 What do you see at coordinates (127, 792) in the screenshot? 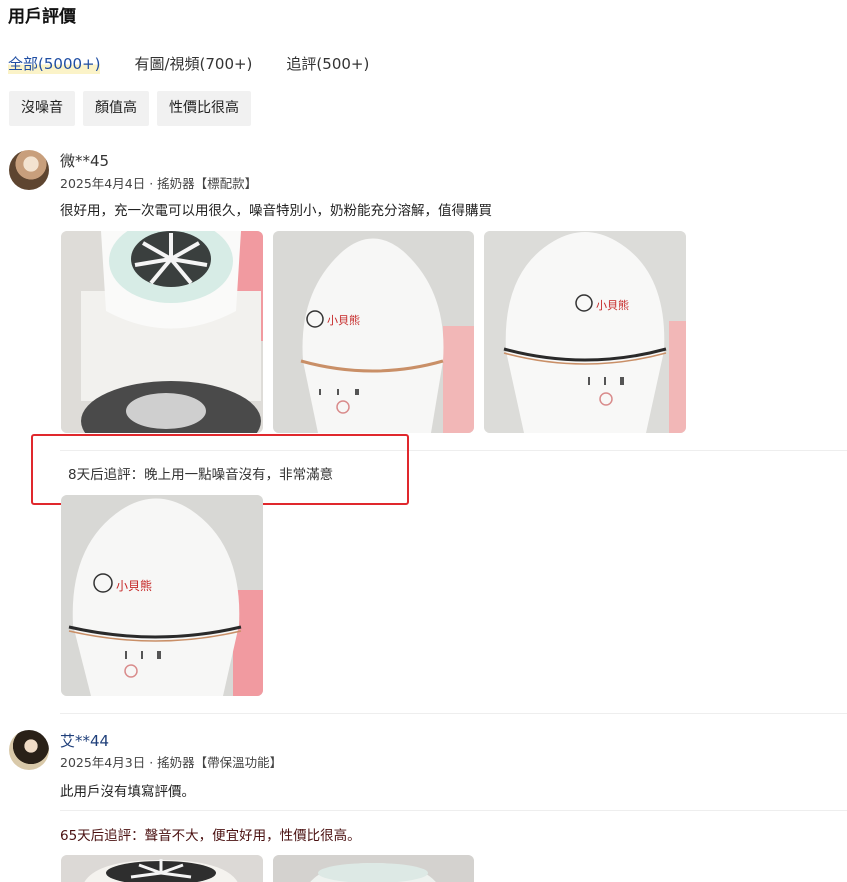
I see `review-text: 此用戶沒有填寫評價。` at bounding box center [127, 792].